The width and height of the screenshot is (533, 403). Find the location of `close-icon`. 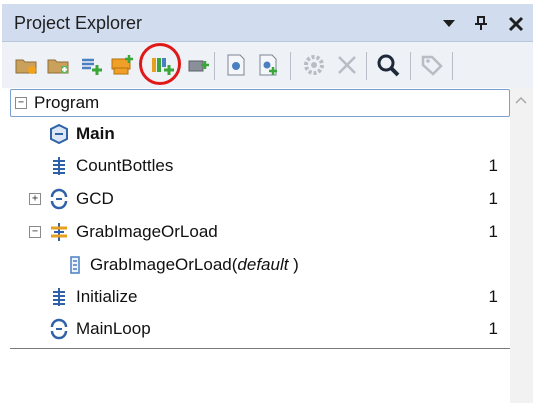

close-icon is located at coordinates (516, 23).